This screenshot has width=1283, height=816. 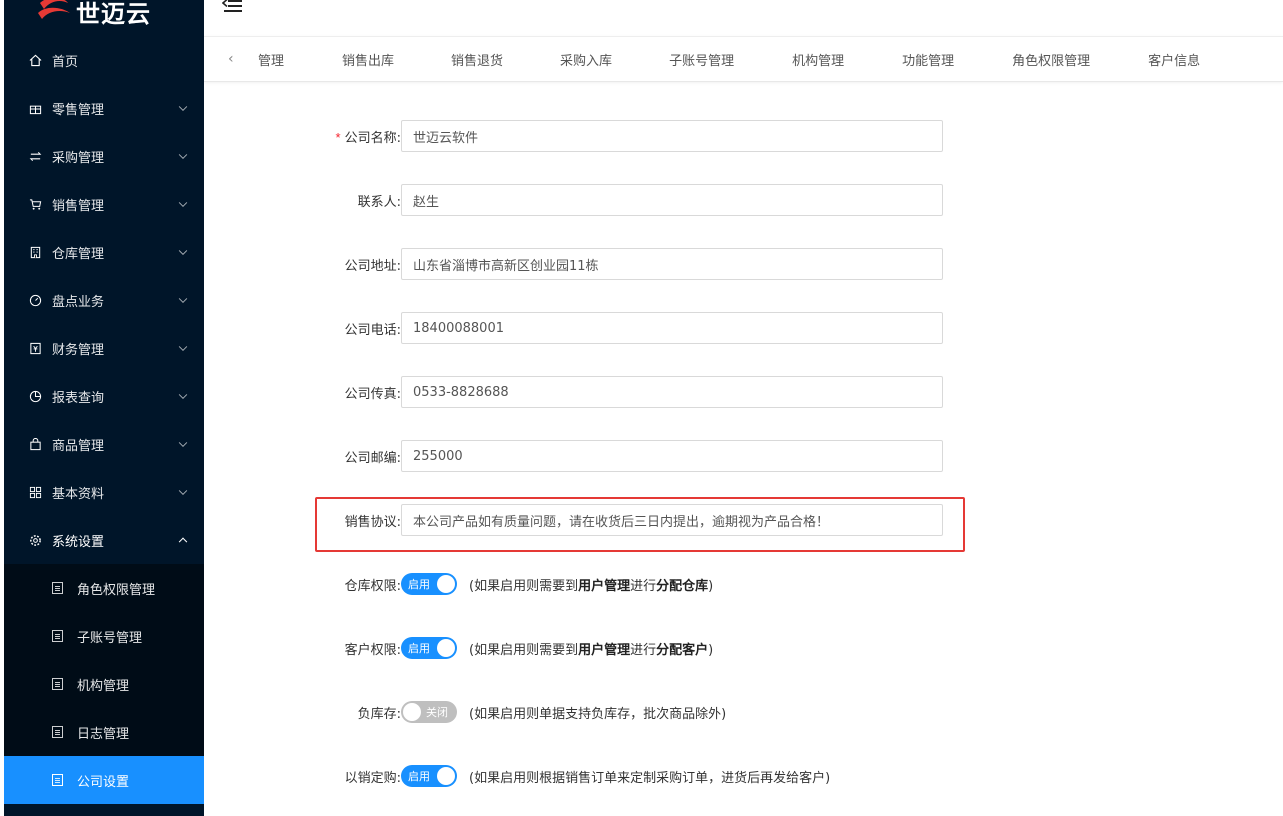 What do you see at coordinates (818, 59) in the screenshot?
I see `tab-organizations: 机构管理` at bounding box center [818, 59].